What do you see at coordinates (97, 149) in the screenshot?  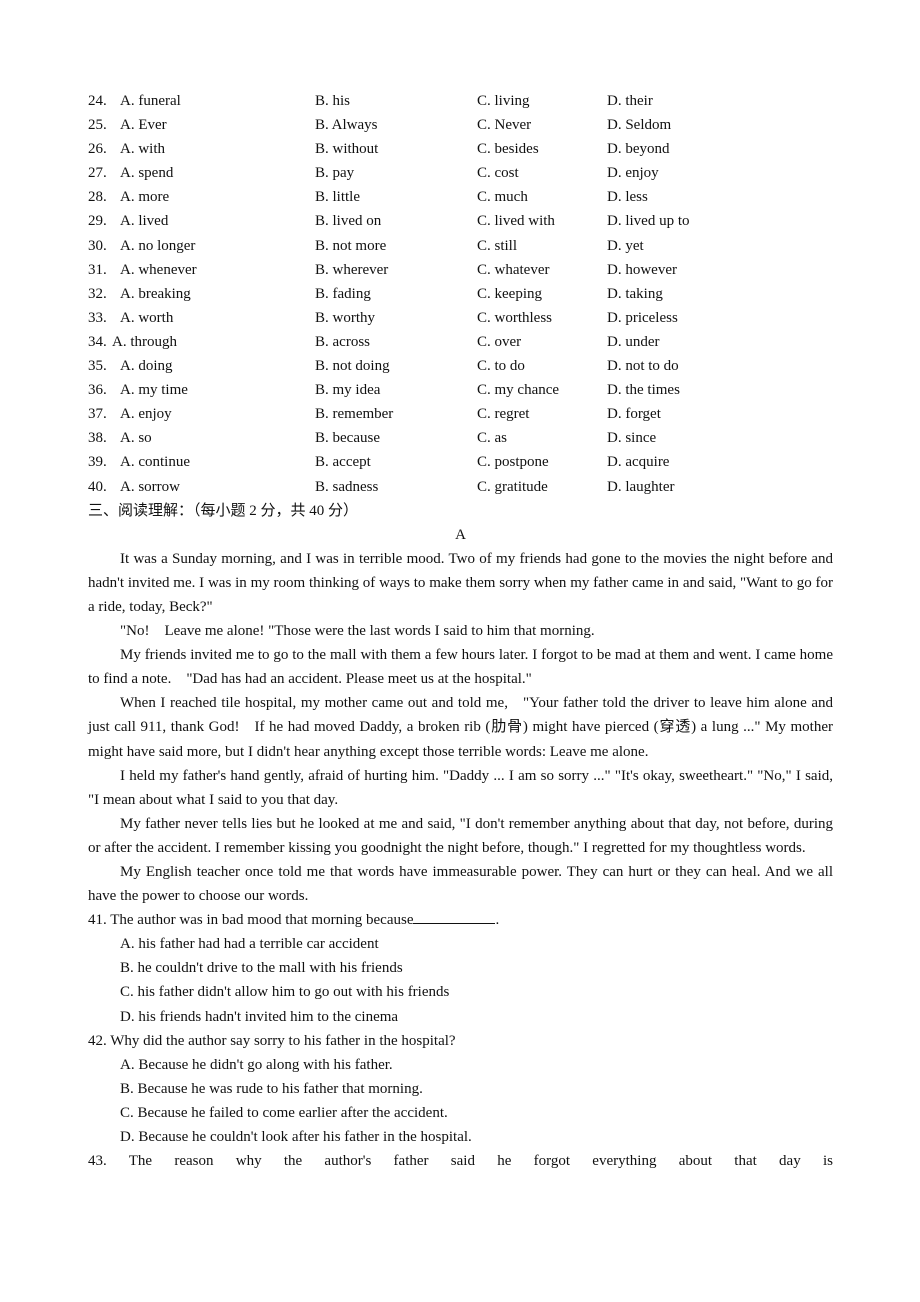 I see `question-number: 26.` at bounding box center [97, 149].